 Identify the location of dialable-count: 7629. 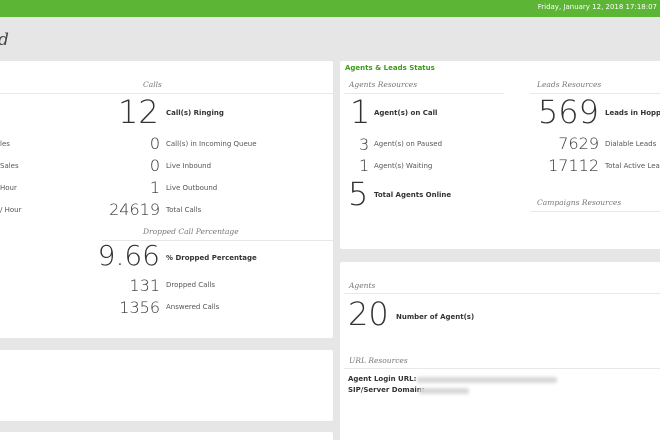
(578, 143).